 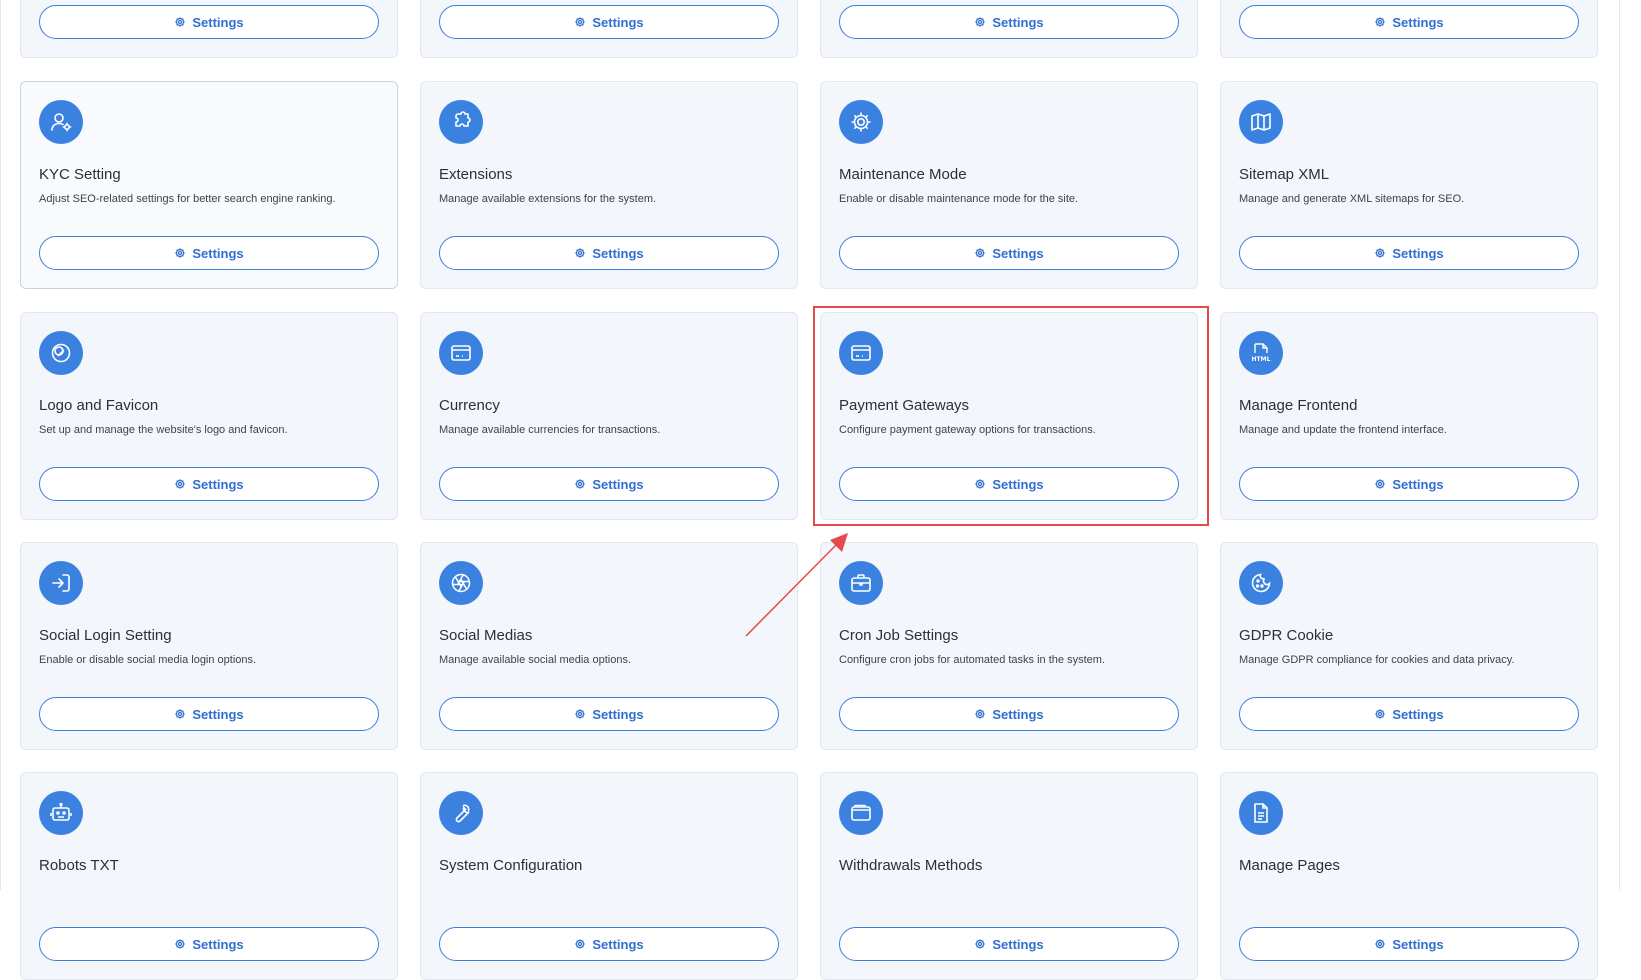 I want to click on content-left-border, so click(x=0, y=445).